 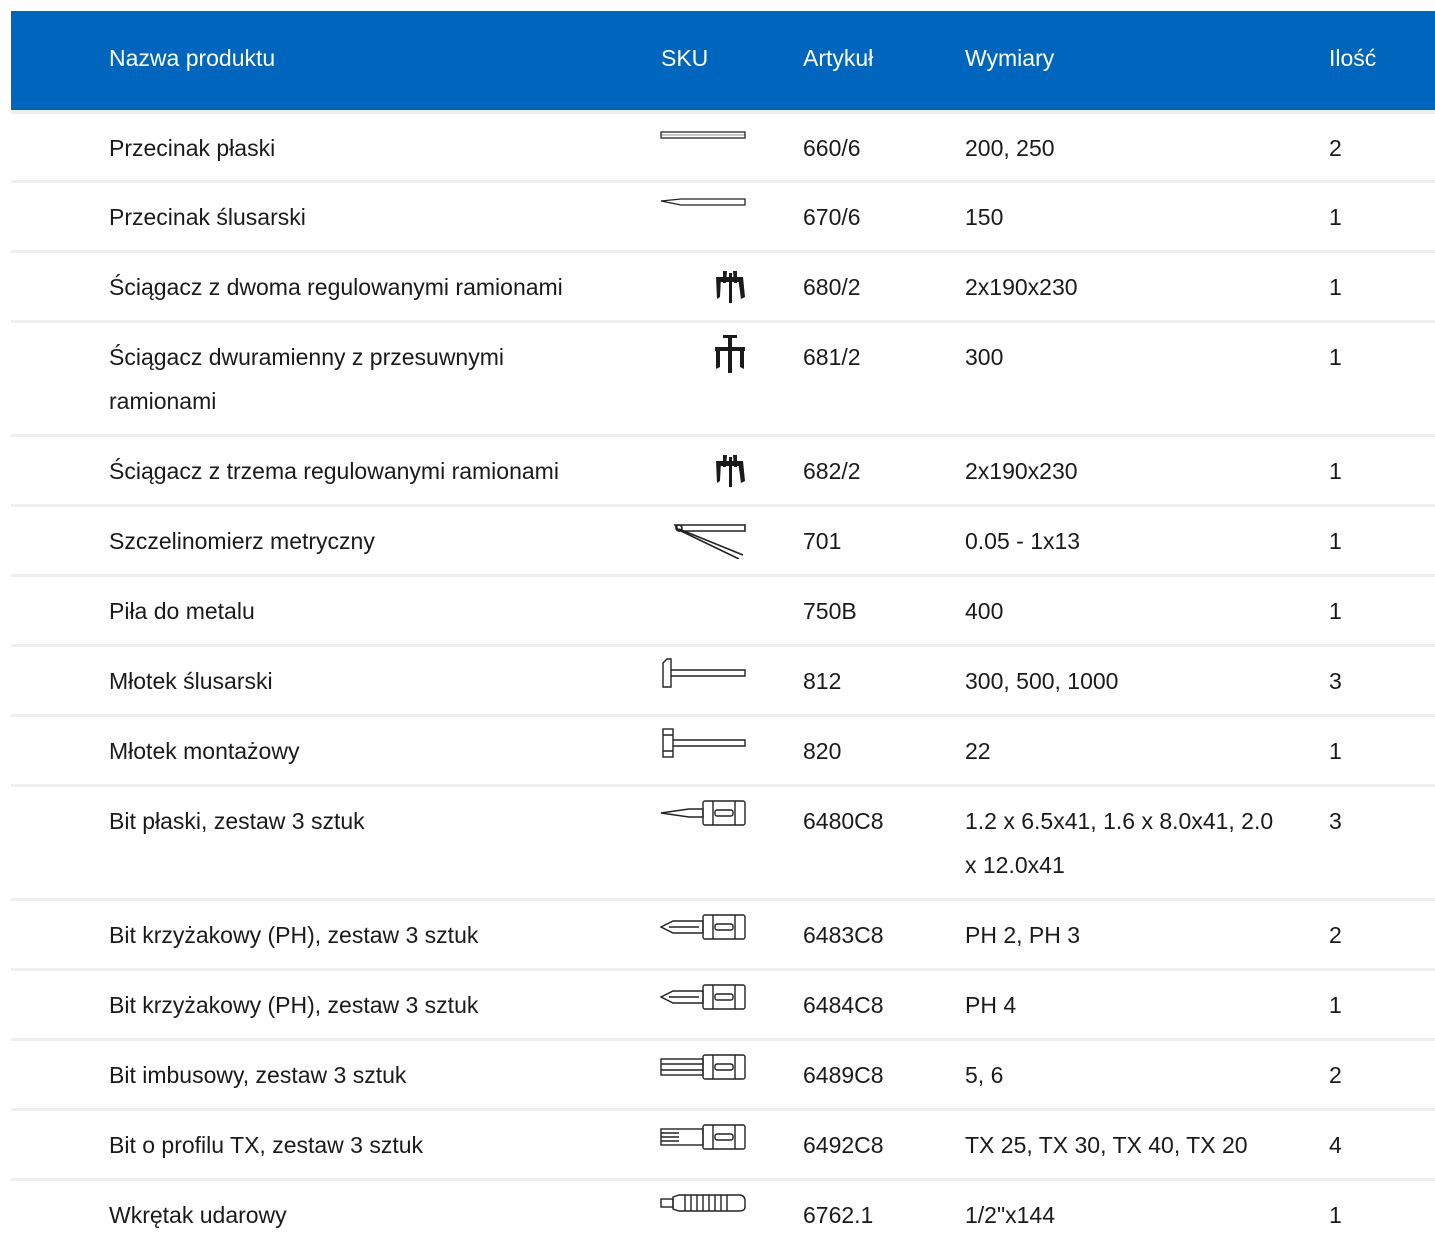 I want to click on table-row: Piła do metalu 750B 400 1, so click(x=723, y=609).